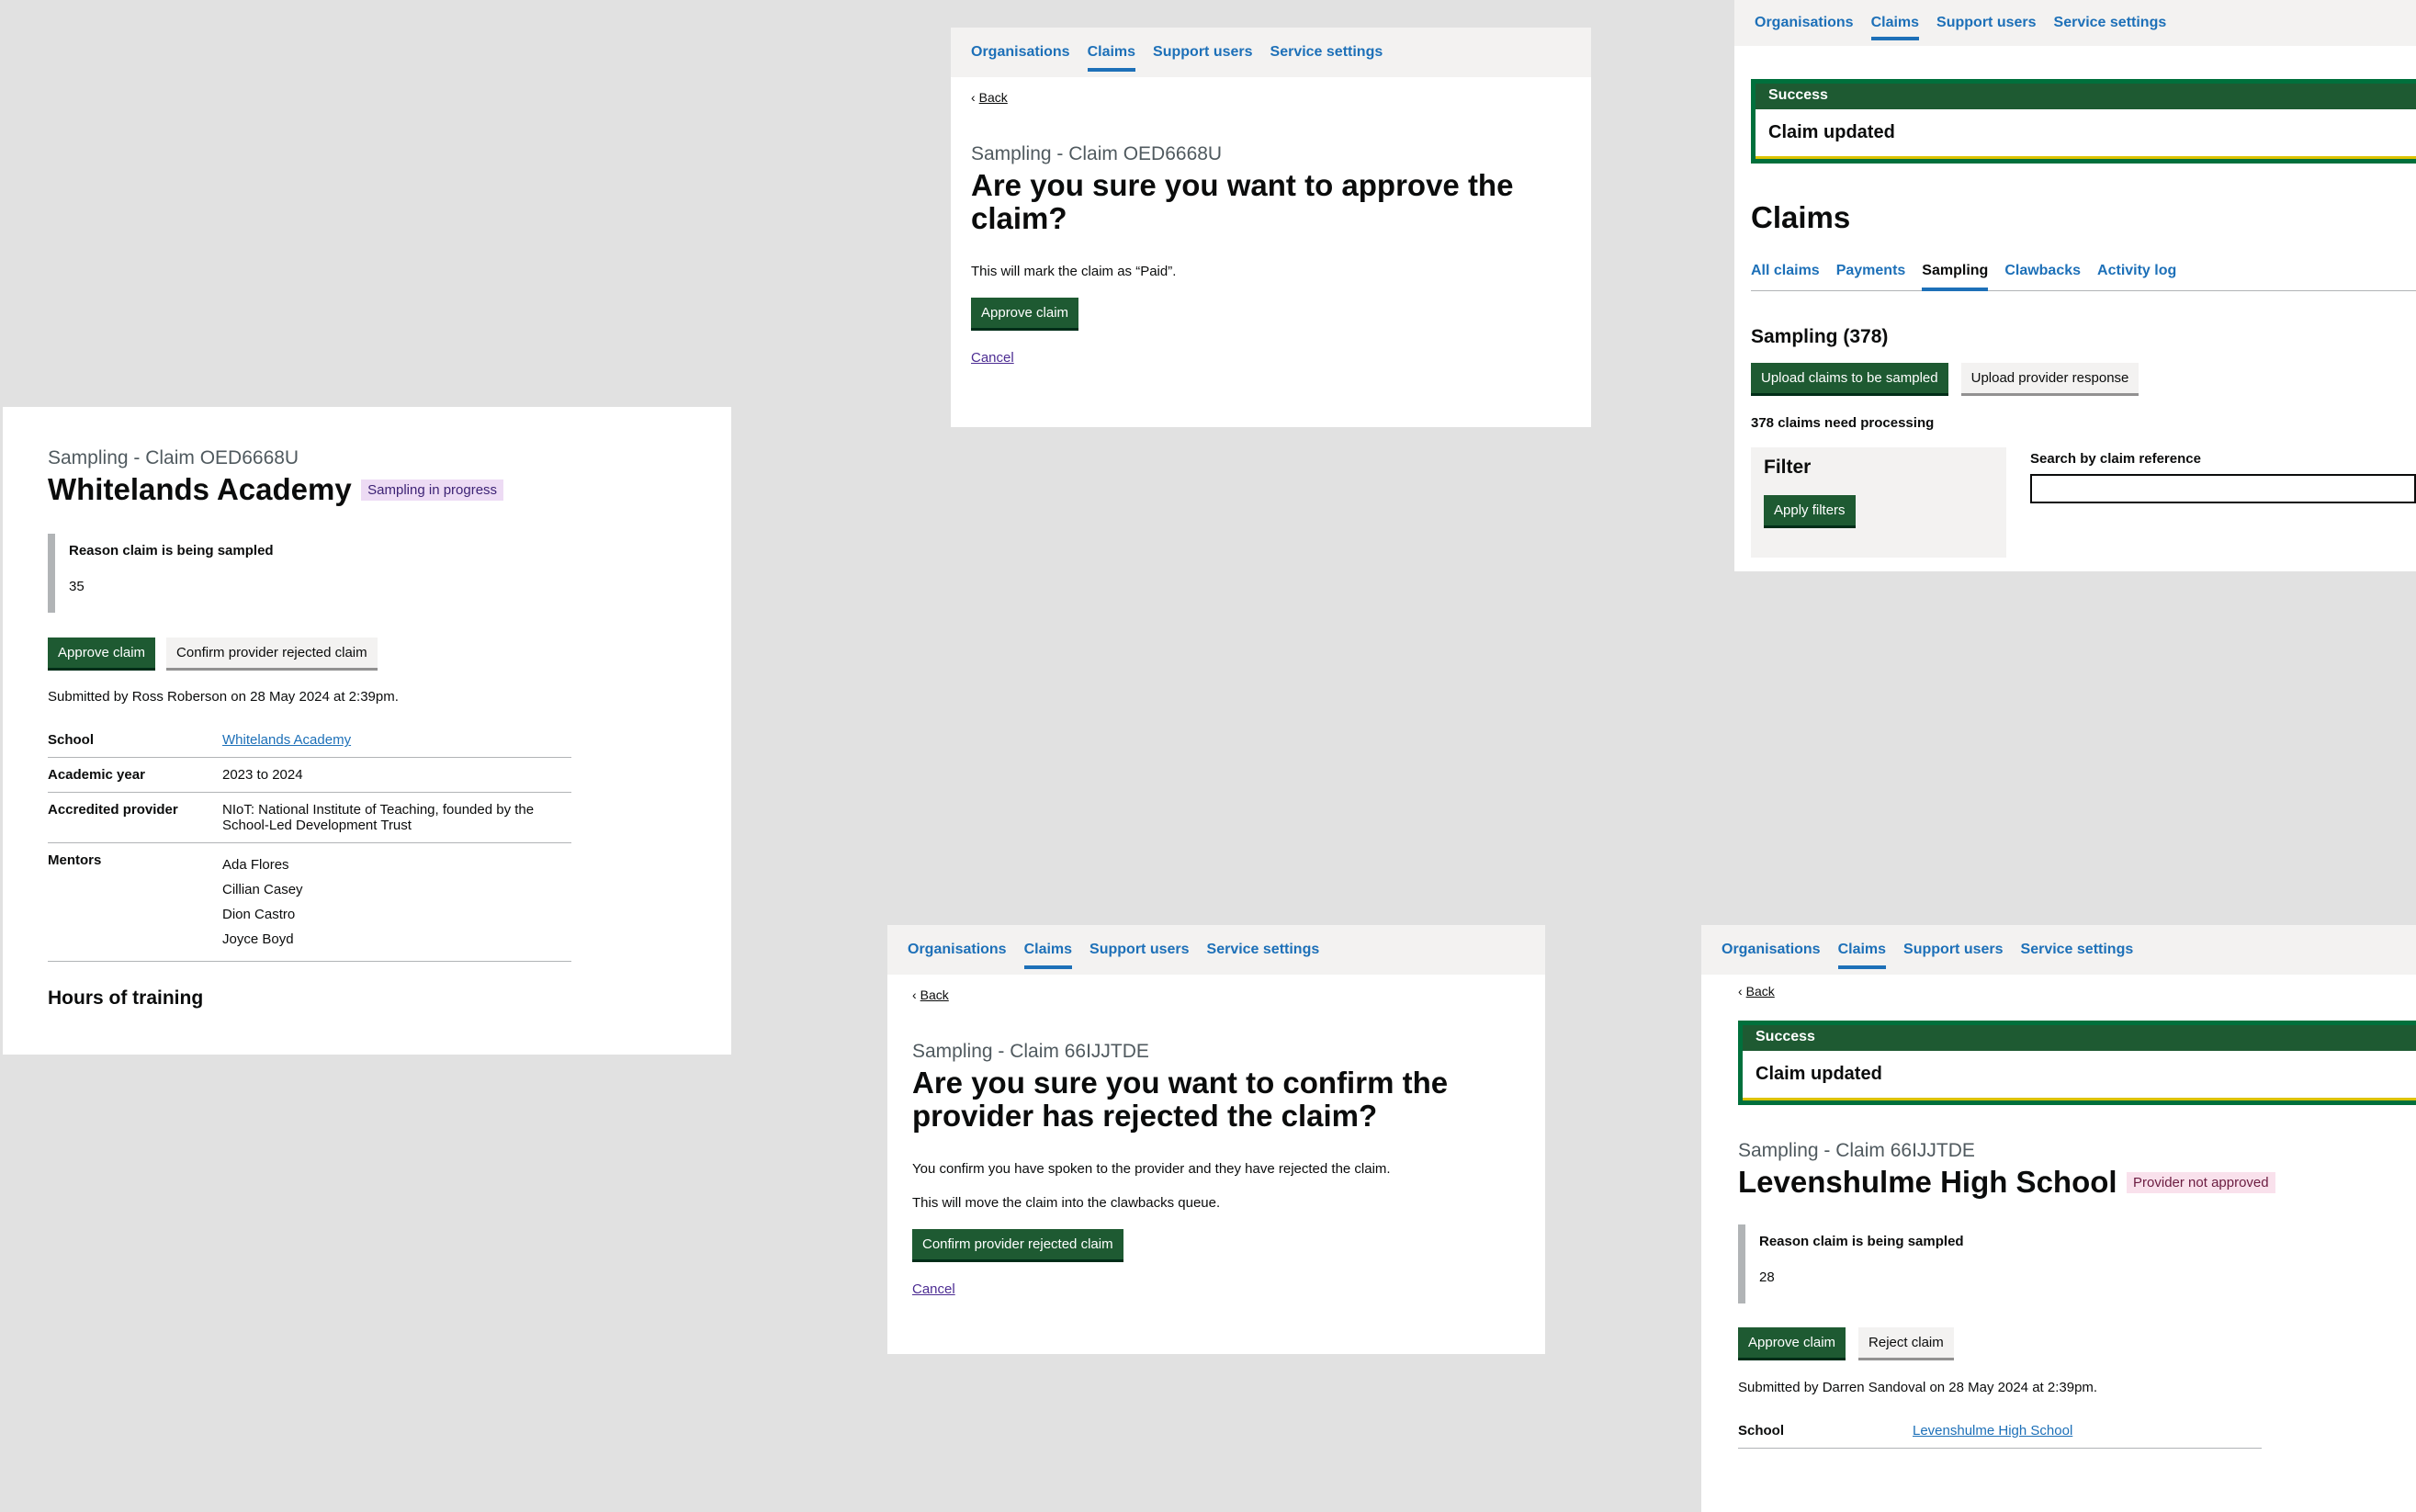 This screenshot has width=2416, height=1512. Describe the element at coordinates (2115, 459) in the screenshot. I see `search-label: Search by claim reference` at that location.